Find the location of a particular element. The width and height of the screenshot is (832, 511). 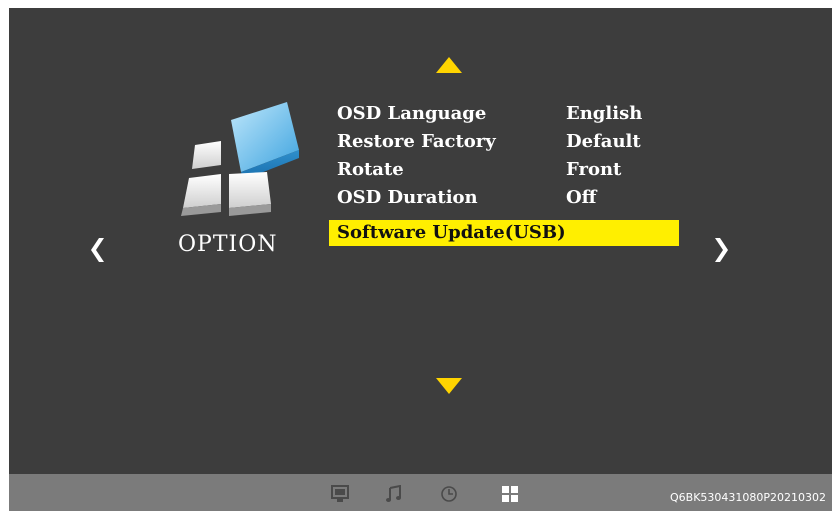

triangle-up-icon is located at coordinates (449, 65).